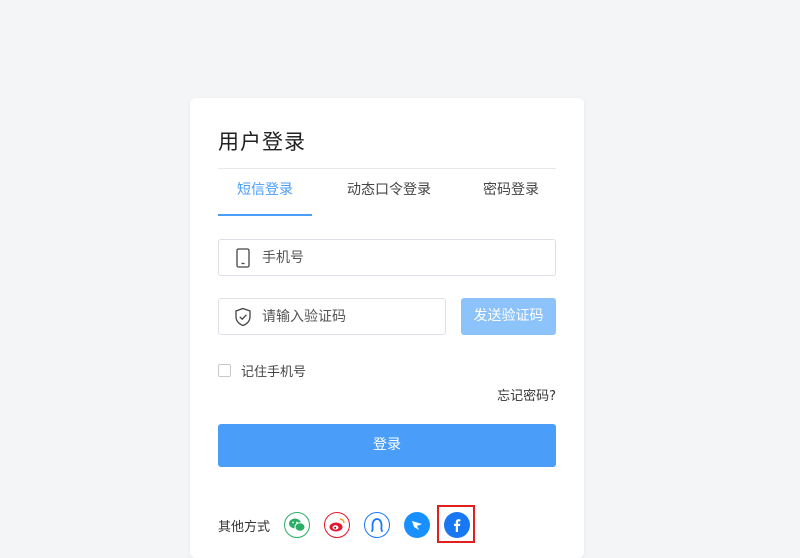 This screenshot has height=558, width=800. I want to click on facebook-icon, so click(456, 524).